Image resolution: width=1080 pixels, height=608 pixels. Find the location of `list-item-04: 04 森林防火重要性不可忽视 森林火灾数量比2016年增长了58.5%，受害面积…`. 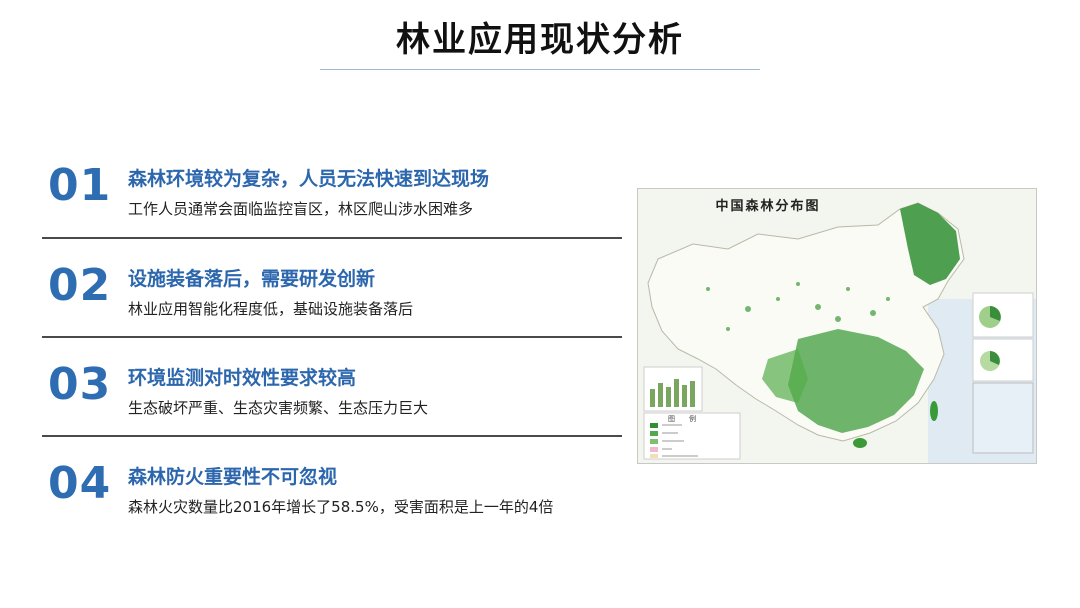

list-item-04: 04 森林防火重要性不可忽视 森林火灾数量比2016年增长了58.5%，受害面积… is located at coordinates (332, 496).